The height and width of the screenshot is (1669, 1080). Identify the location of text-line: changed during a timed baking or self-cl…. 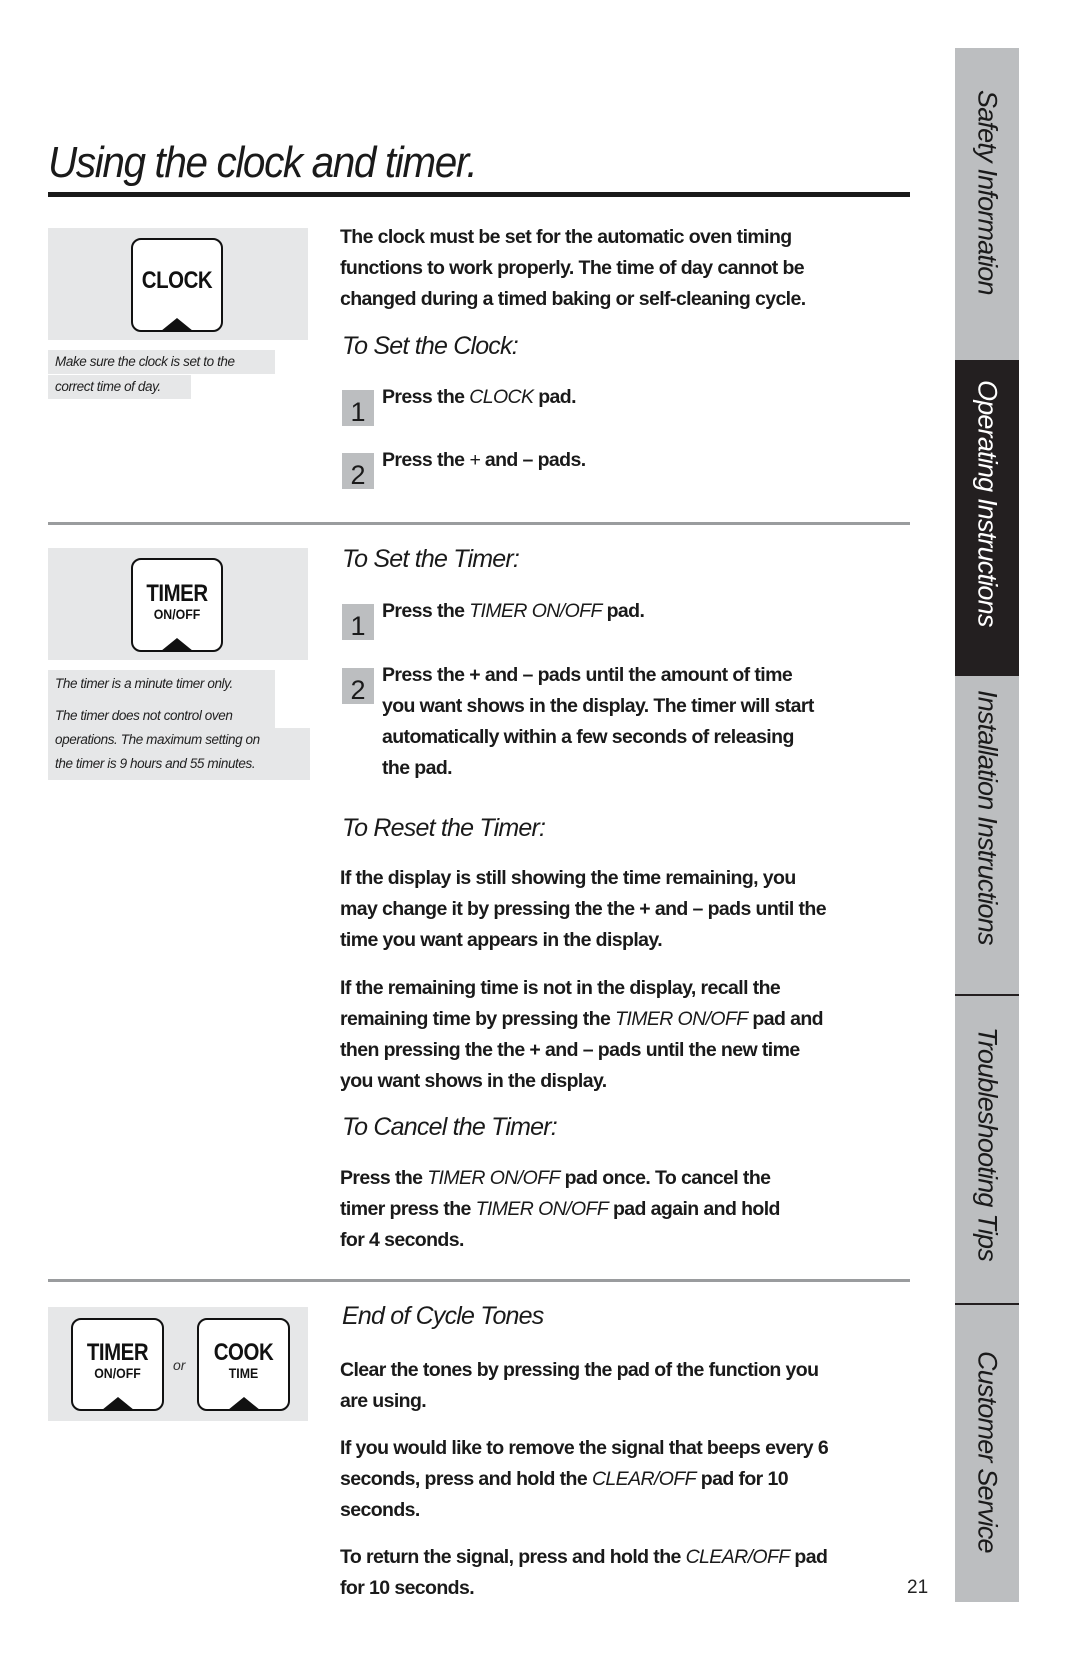
(573, 299).